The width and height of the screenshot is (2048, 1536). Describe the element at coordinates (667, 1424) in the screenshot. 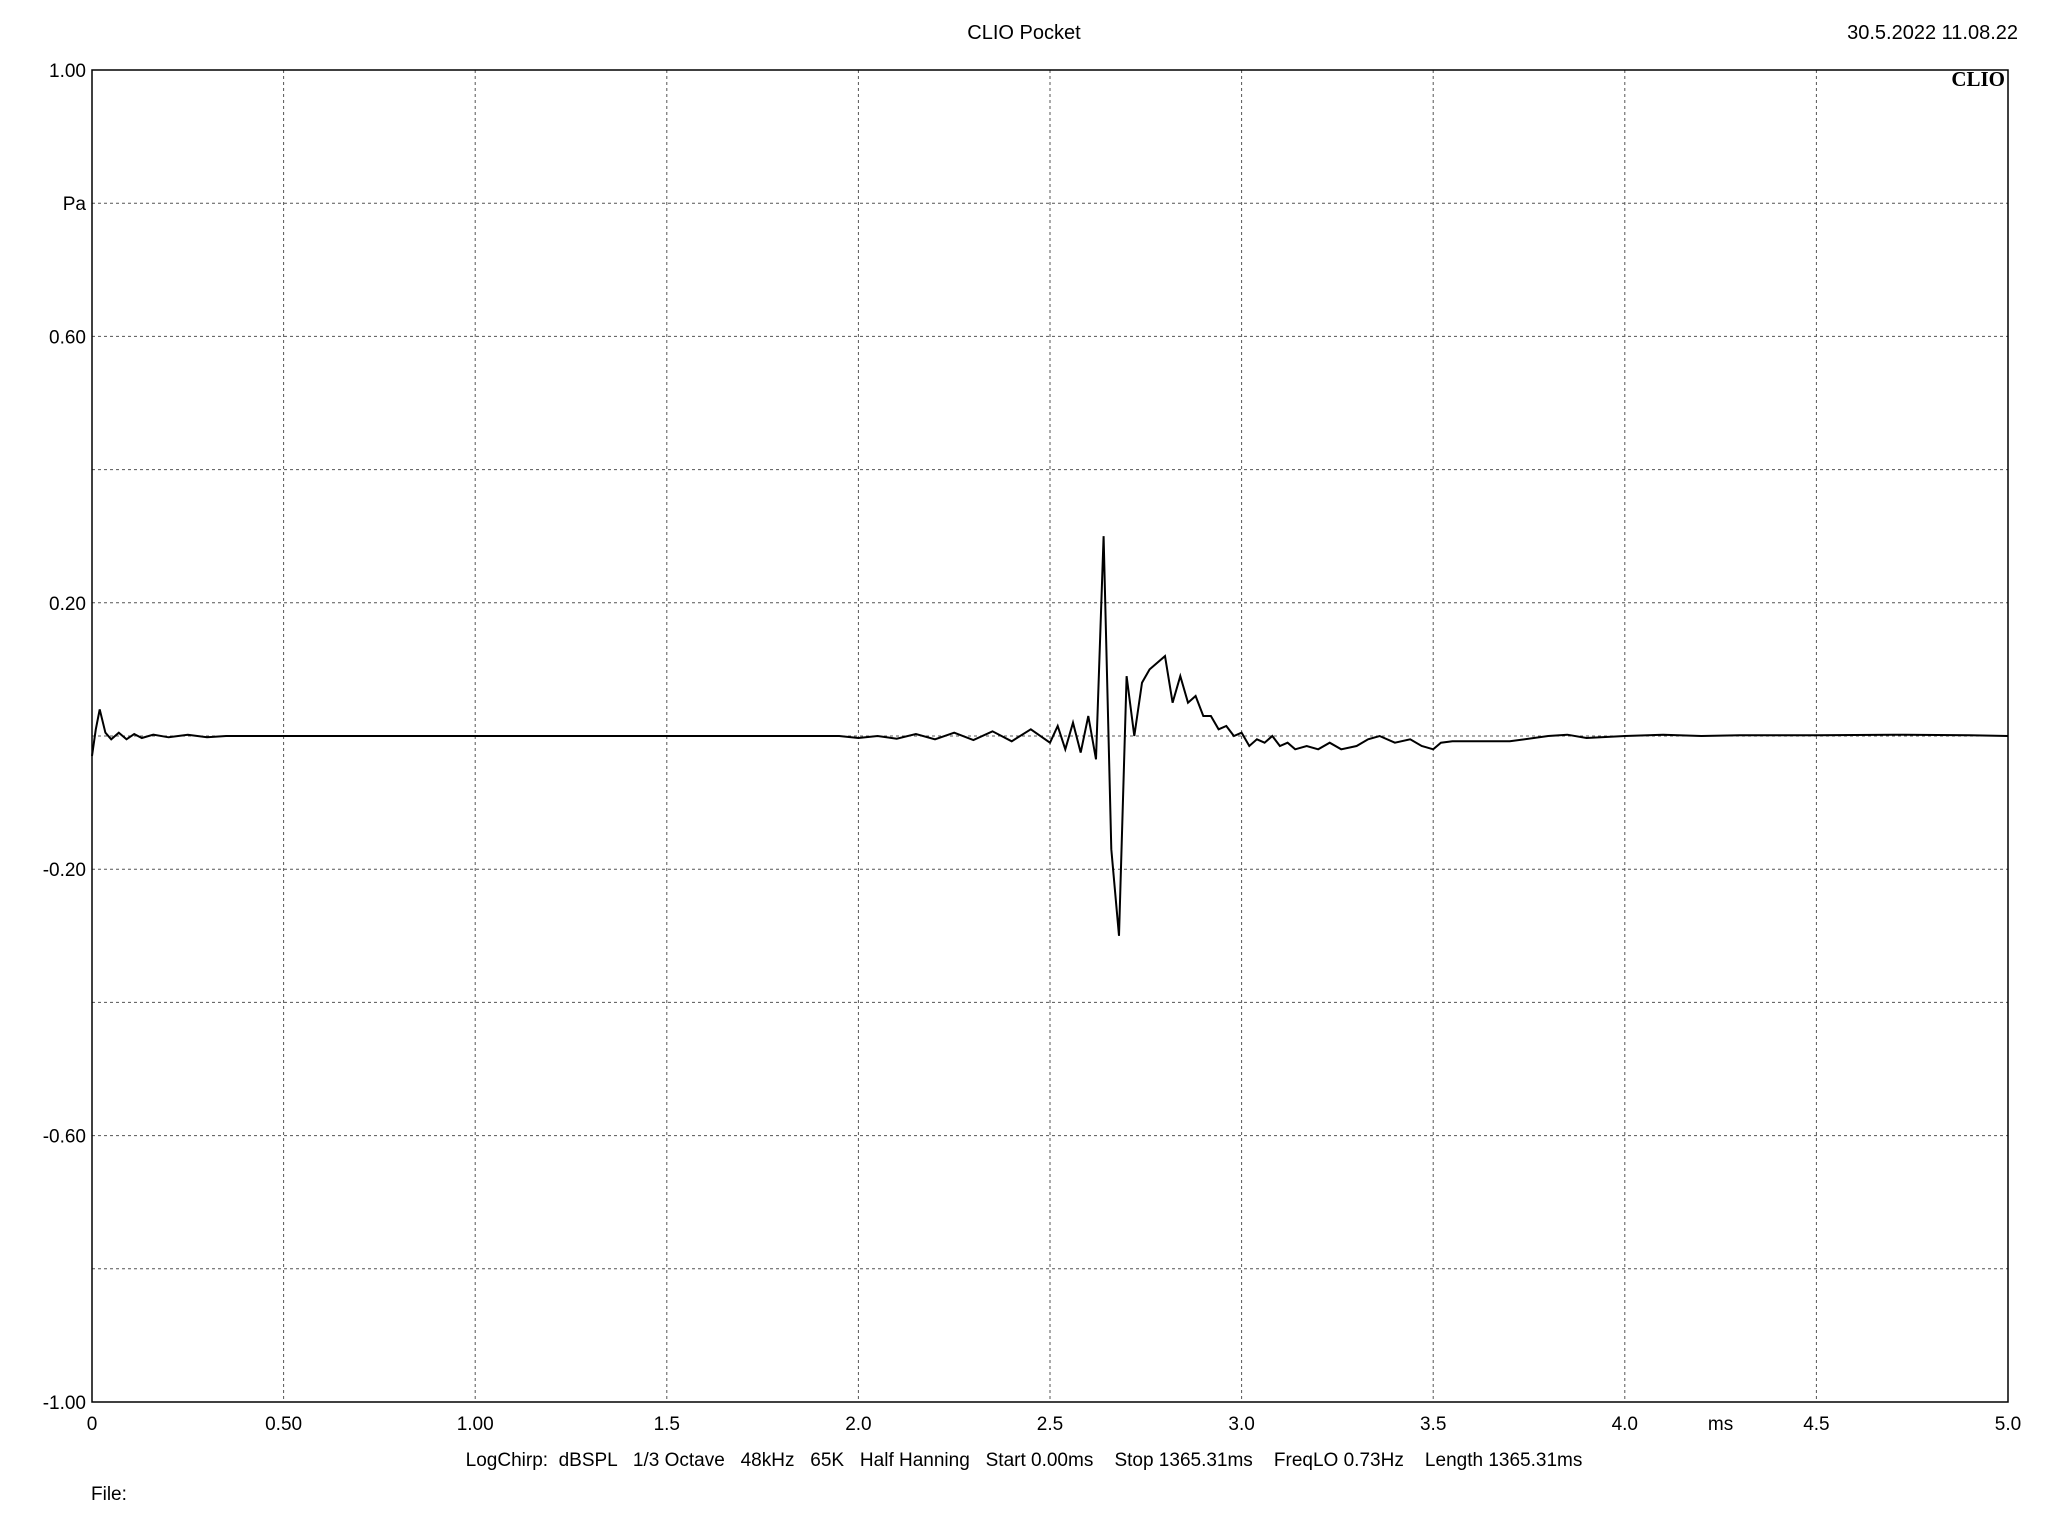

I see `x-tick-label: 1.5` at that location.